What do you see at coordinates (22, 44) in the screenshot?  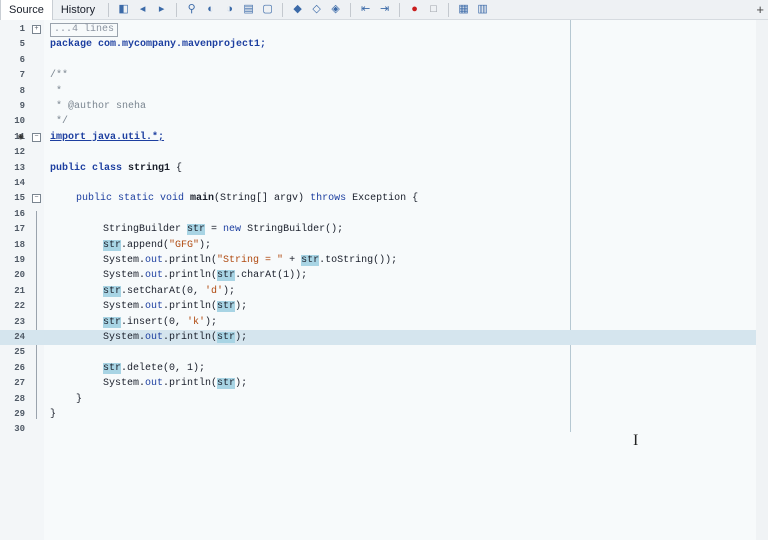 I see `line-number: 5` at bounding box center [22, 44].